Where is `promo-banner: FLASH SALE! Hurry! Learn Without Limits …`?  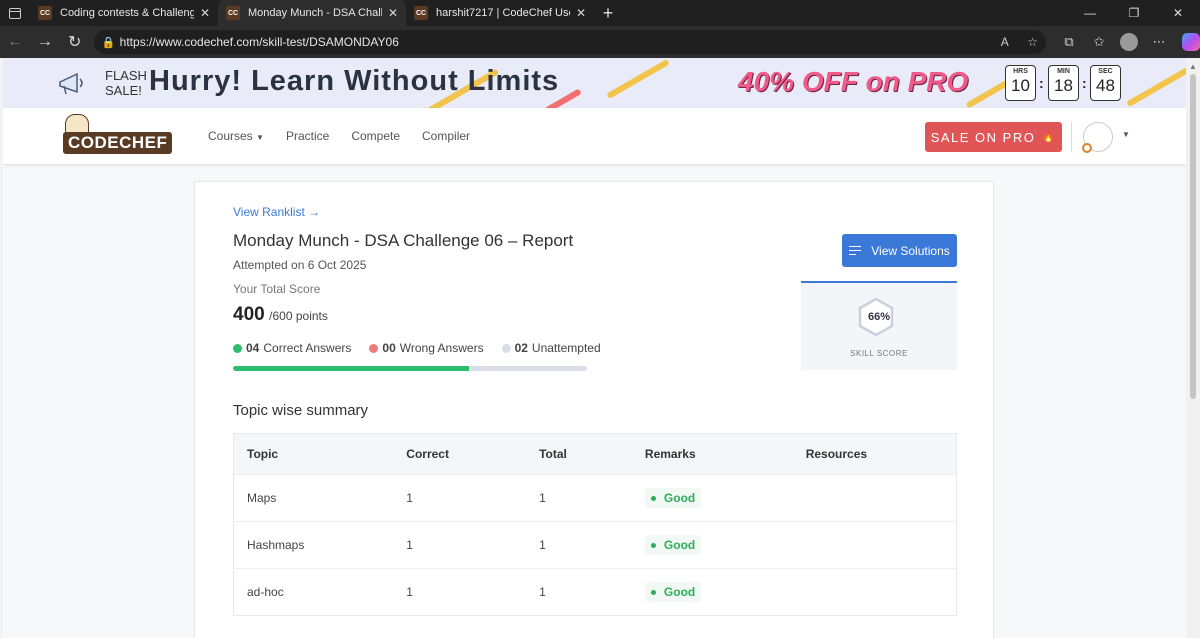 promo-banner: FLASH SALE! Hurry! Learn Without Limits … is located at coordinates (594, 83).